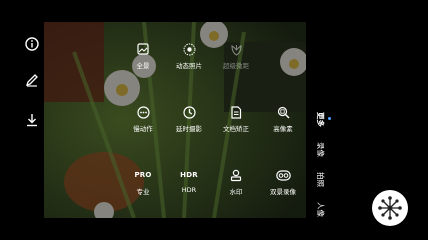 The image size is (428, 240). I want to click on tab-label: 拍照, so click(320, 179).